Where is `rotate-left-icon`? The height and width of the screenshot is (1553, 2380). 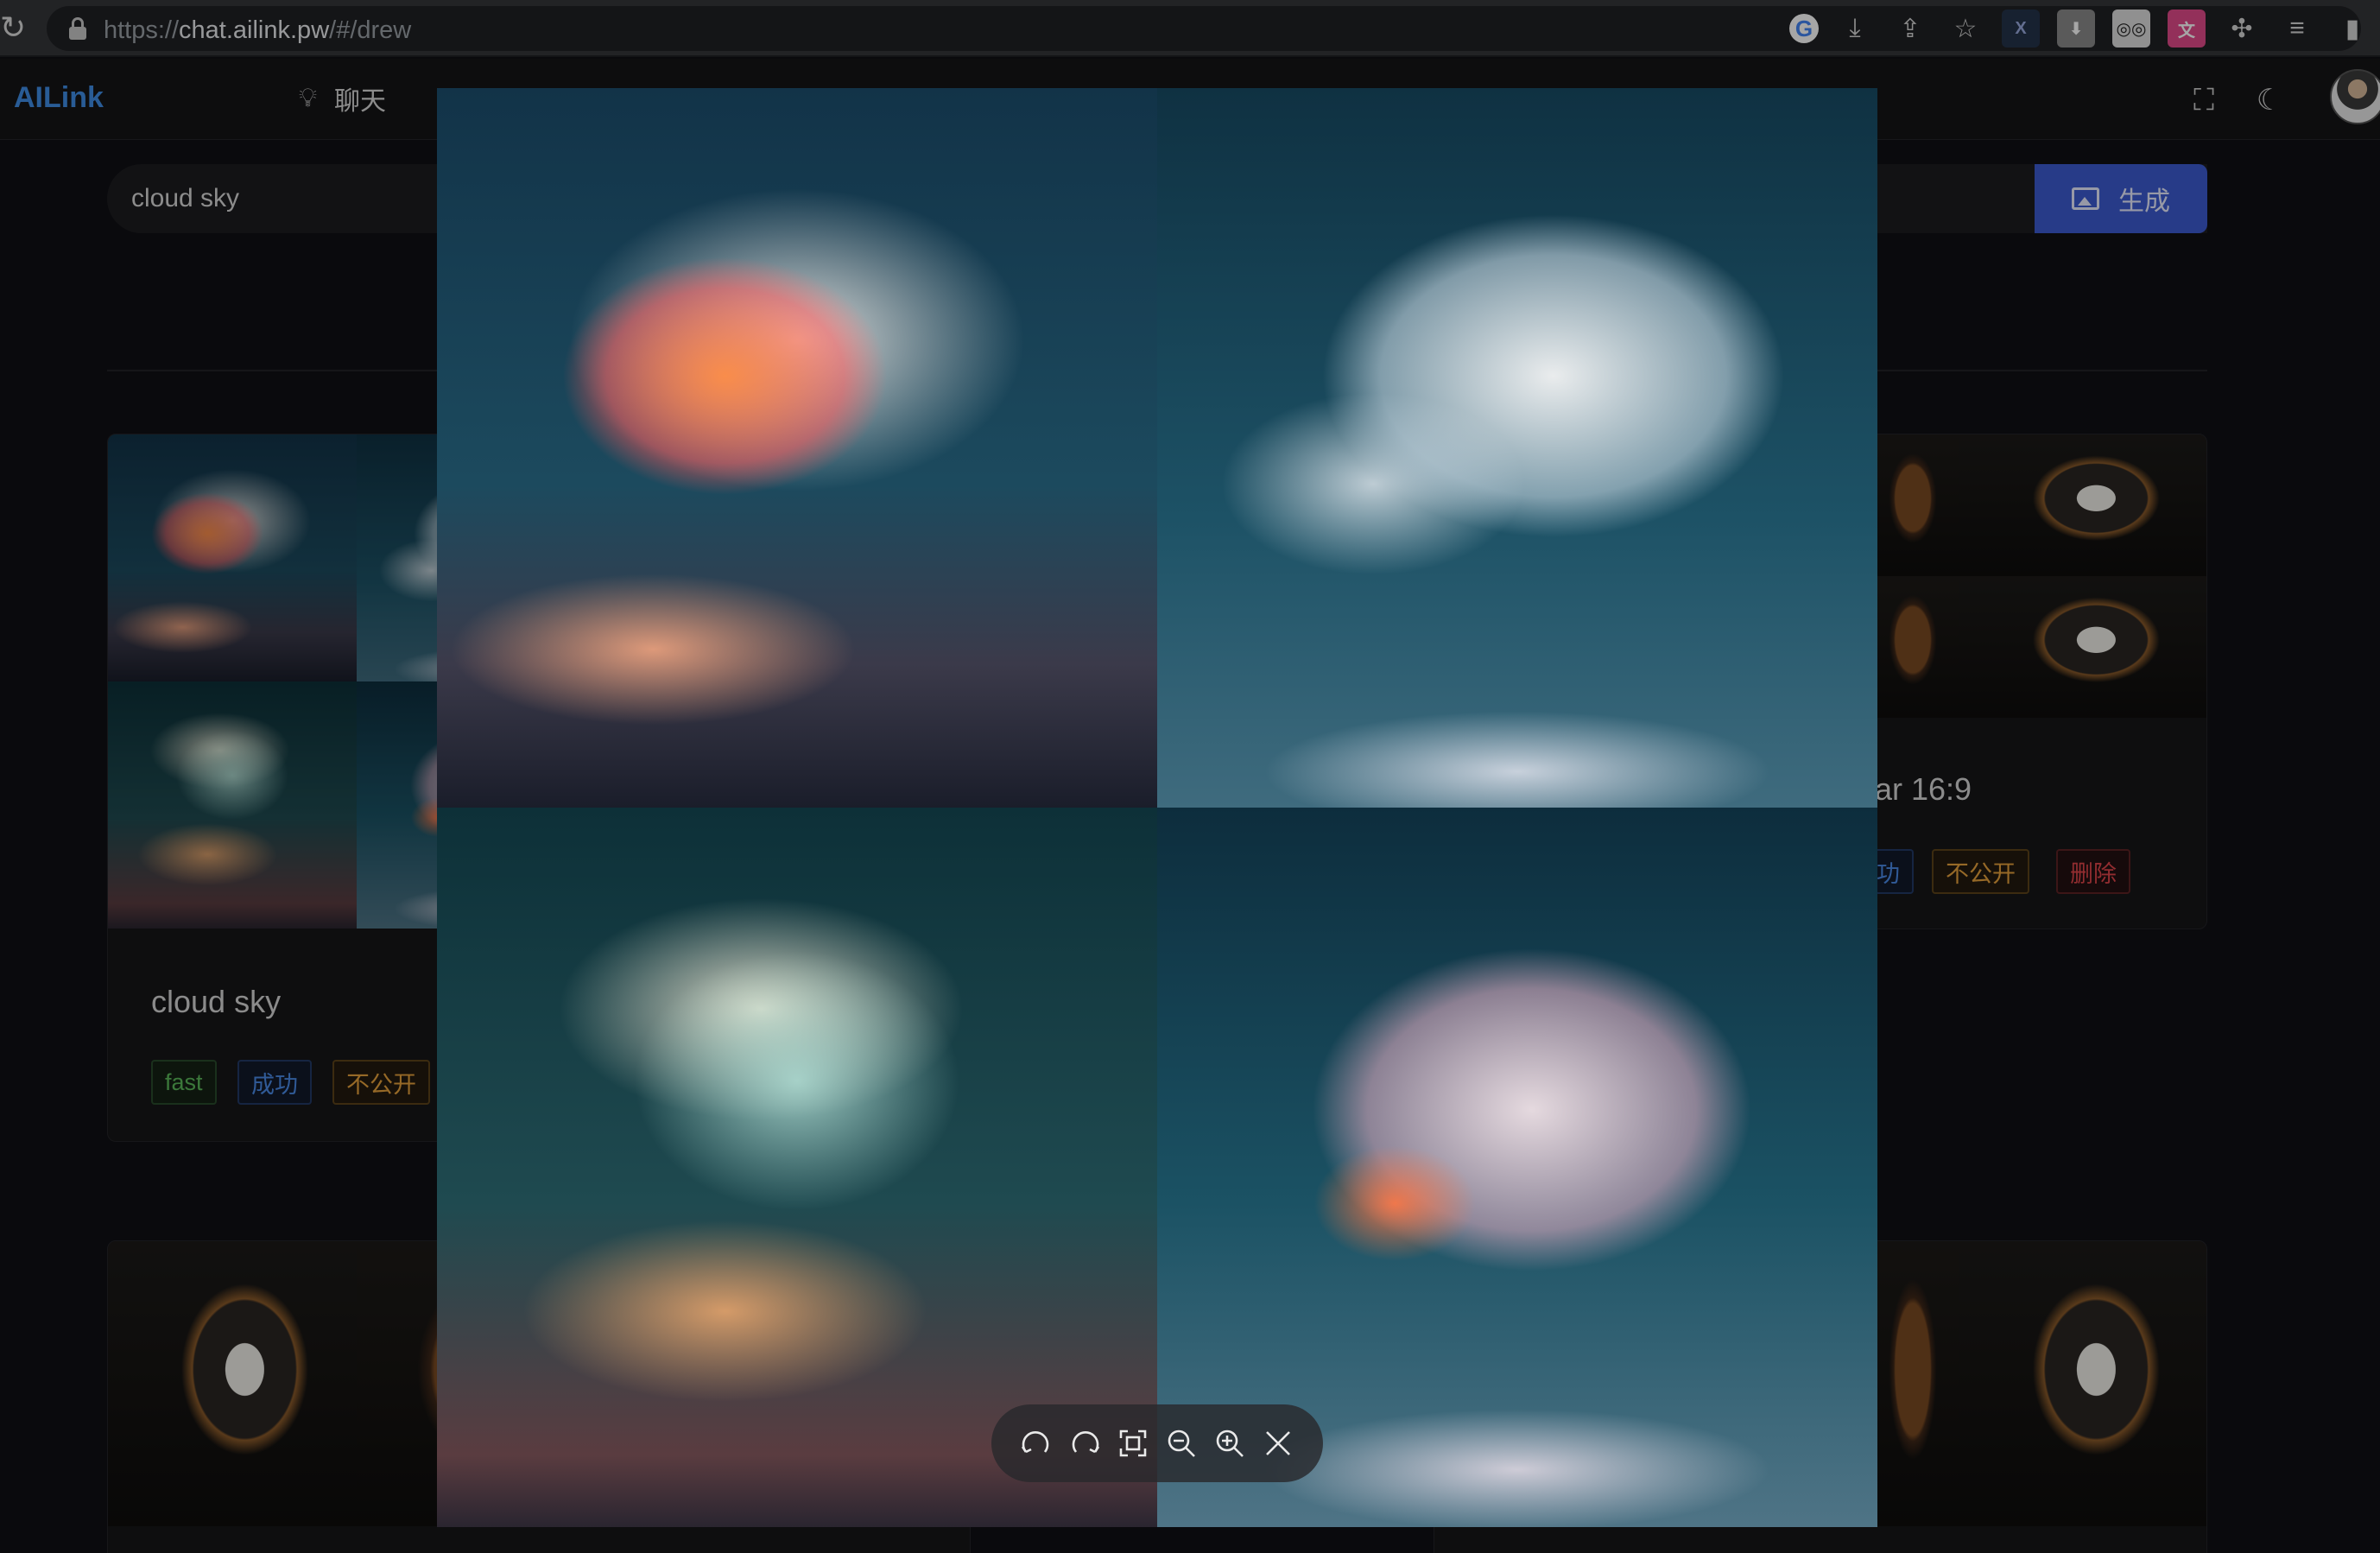 rotate-left-icon is located at coordinates (1036, 1443).